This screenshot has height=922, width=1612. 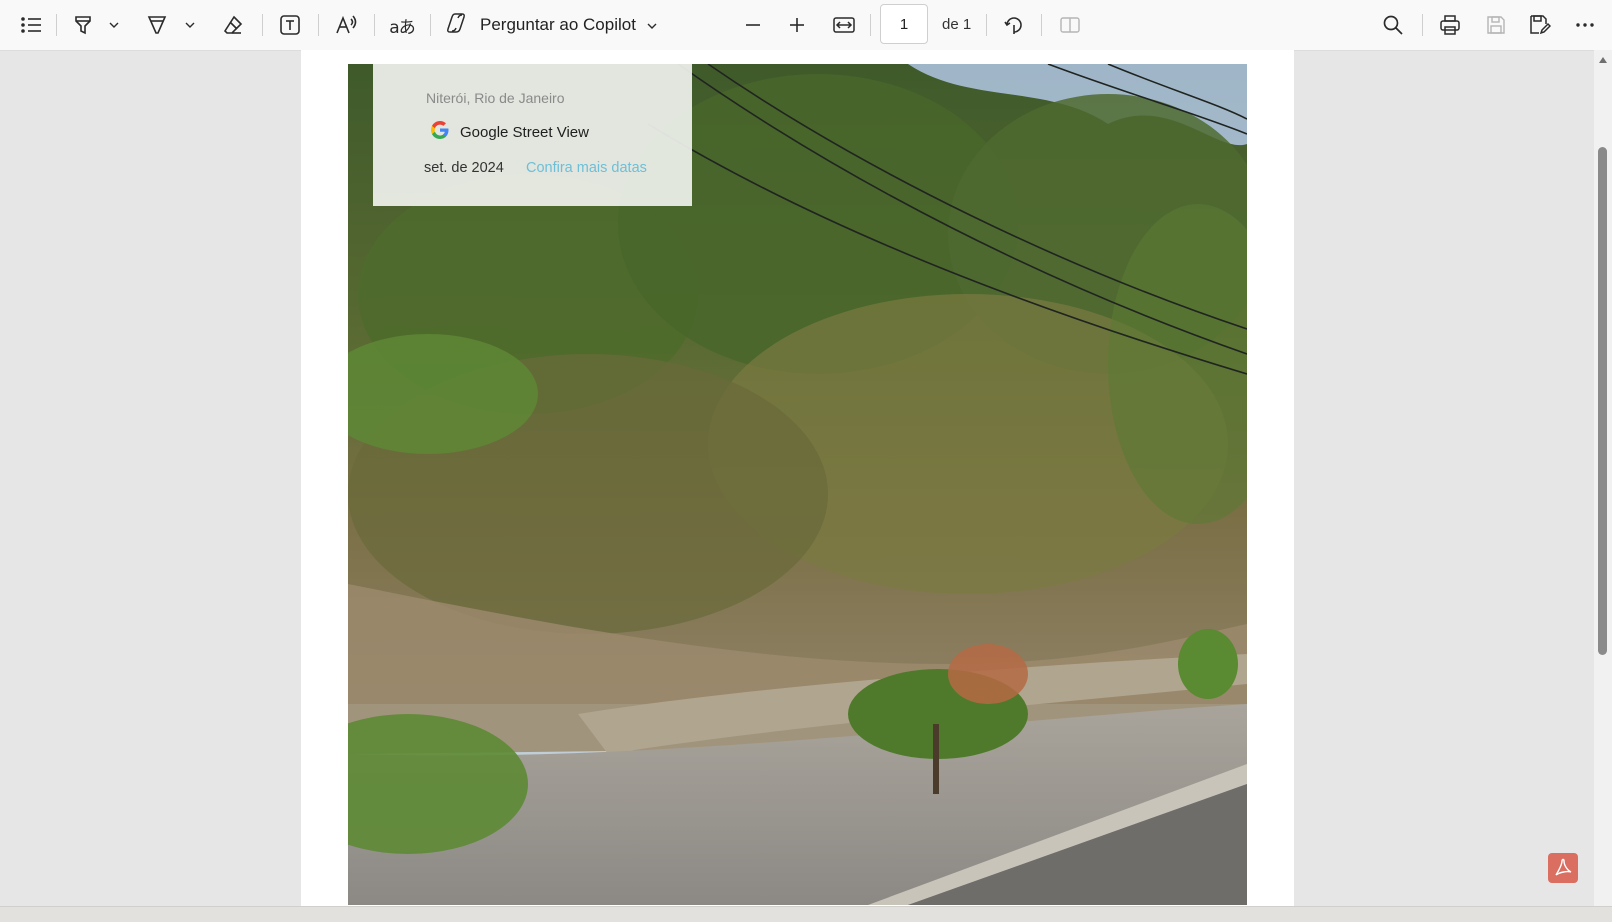 What do you see at coordinates (402, 25) in the screenshot?
I see `translate-icon: aあ` at bounding box center [402, 25].